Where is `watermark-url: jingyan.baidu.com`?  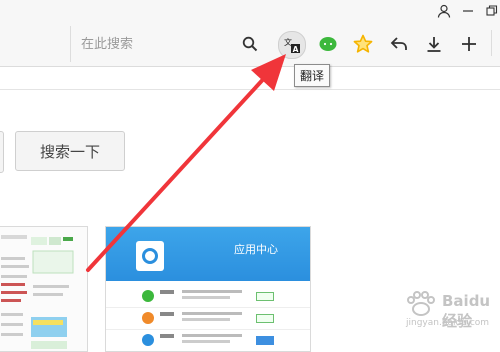
watermark-url: jingyan.baidu.com is located at coordinates (448, 323).